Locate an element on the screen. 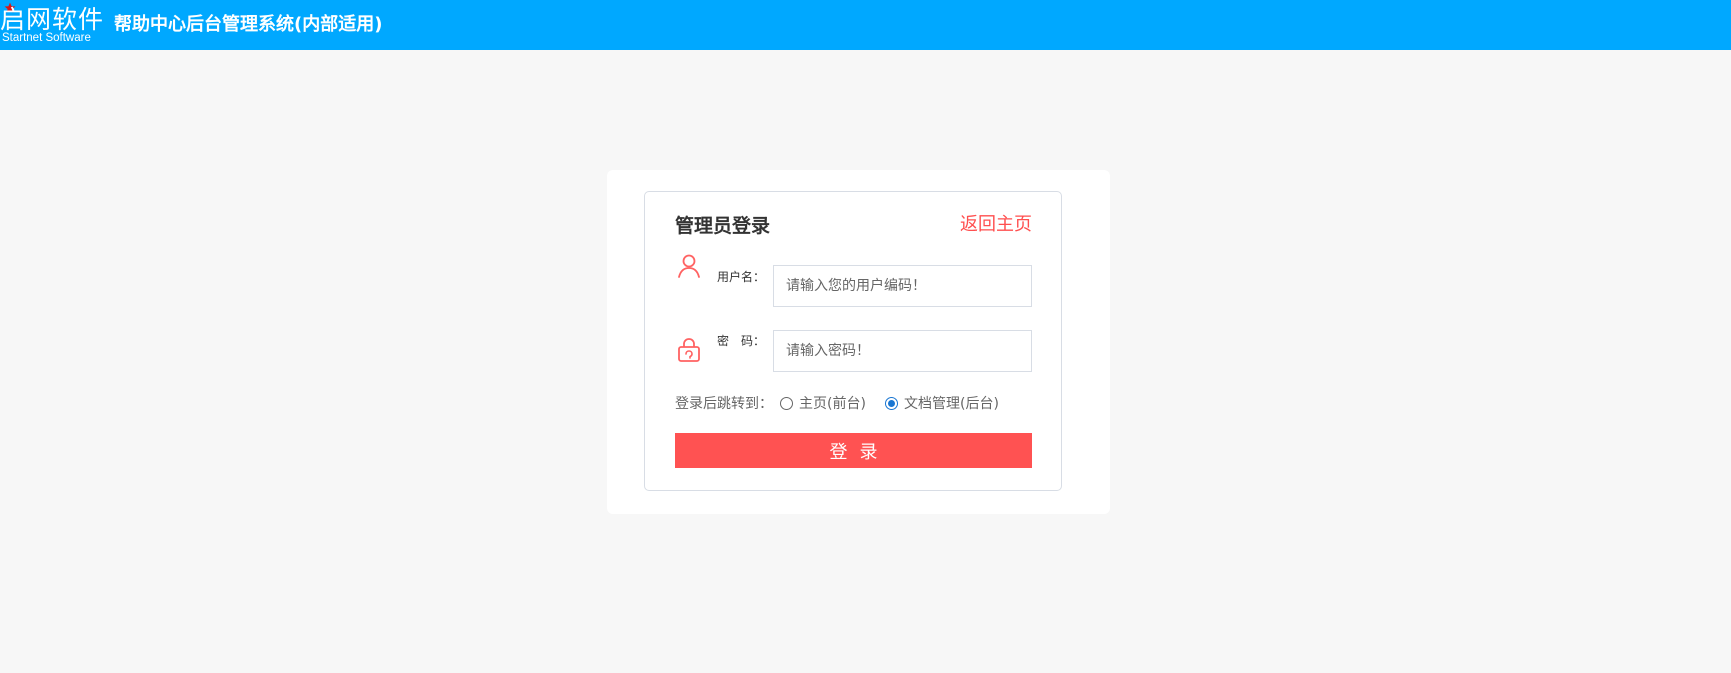 Image resolution: width=1731 pixels, height=673 pixels. login-title: 管理员登录 is located at coordinates (723, 226).